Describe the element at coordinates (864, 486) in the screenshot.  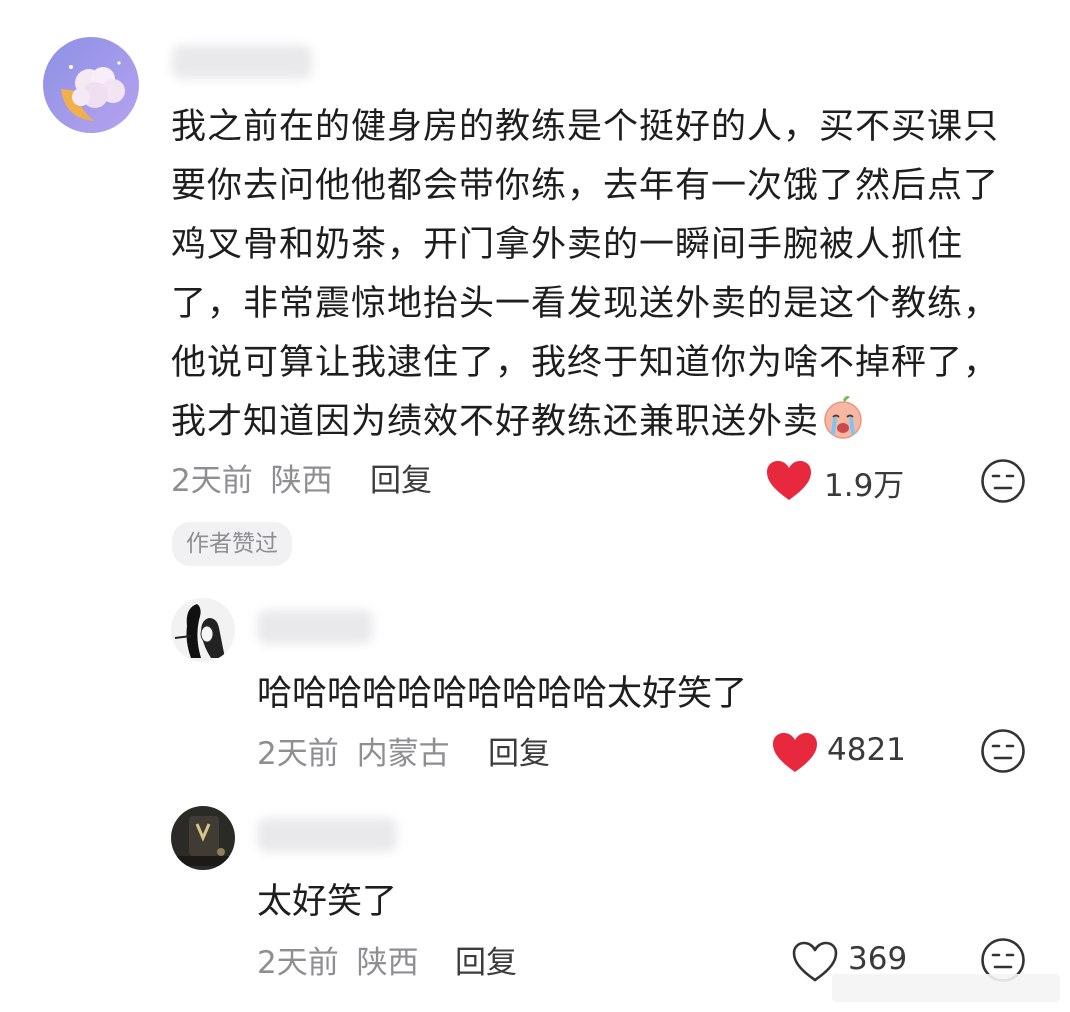
I see `like-count: 1.9万` at that location.